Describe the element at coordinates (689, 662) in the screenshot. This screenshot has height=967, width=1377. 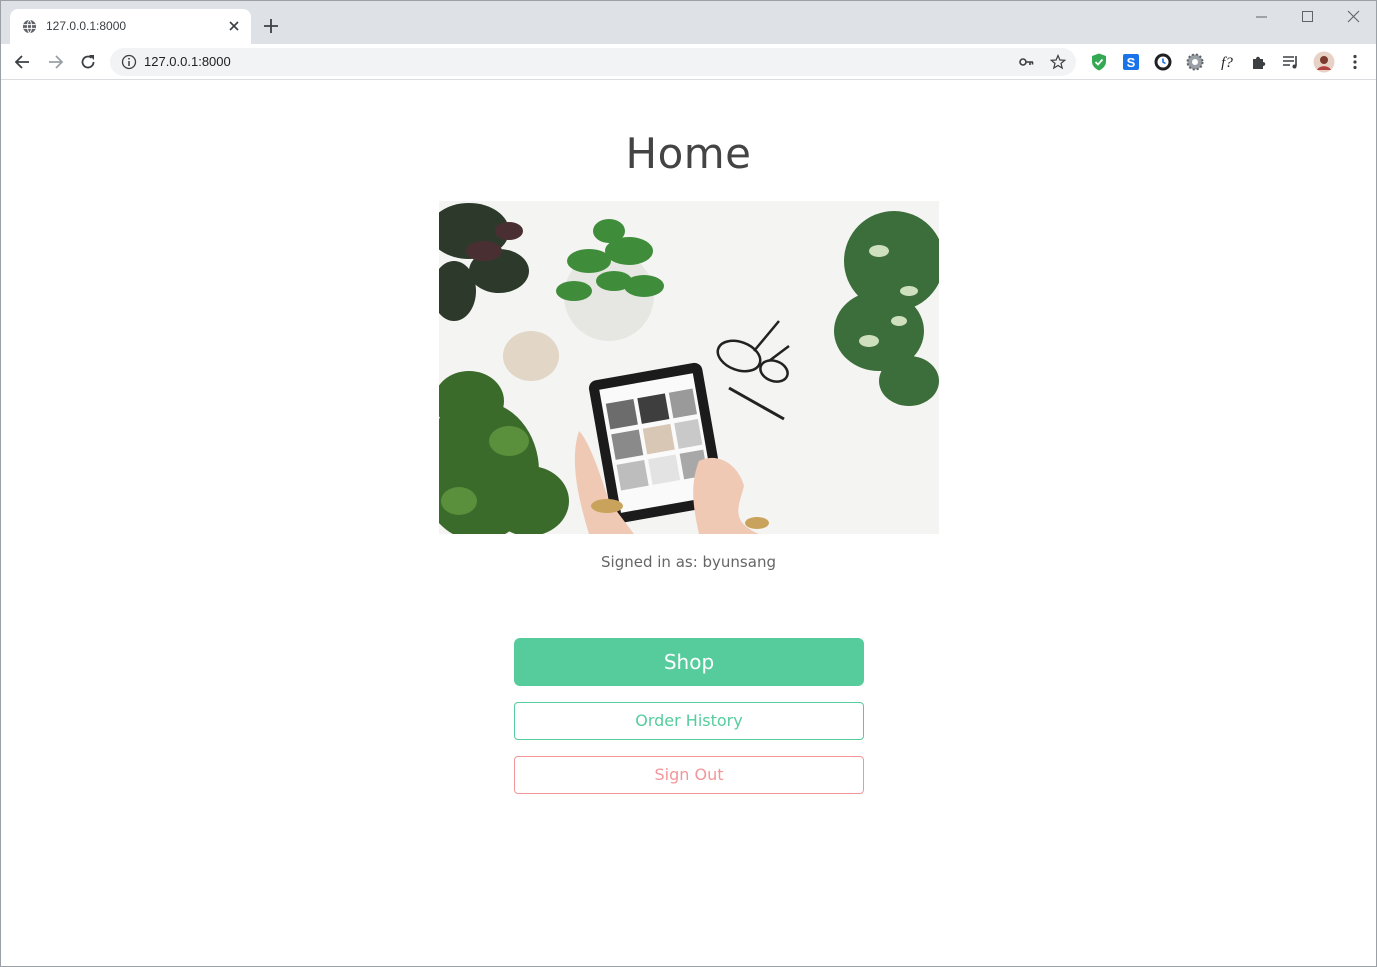
I see `shop-button: Shop` at that location.